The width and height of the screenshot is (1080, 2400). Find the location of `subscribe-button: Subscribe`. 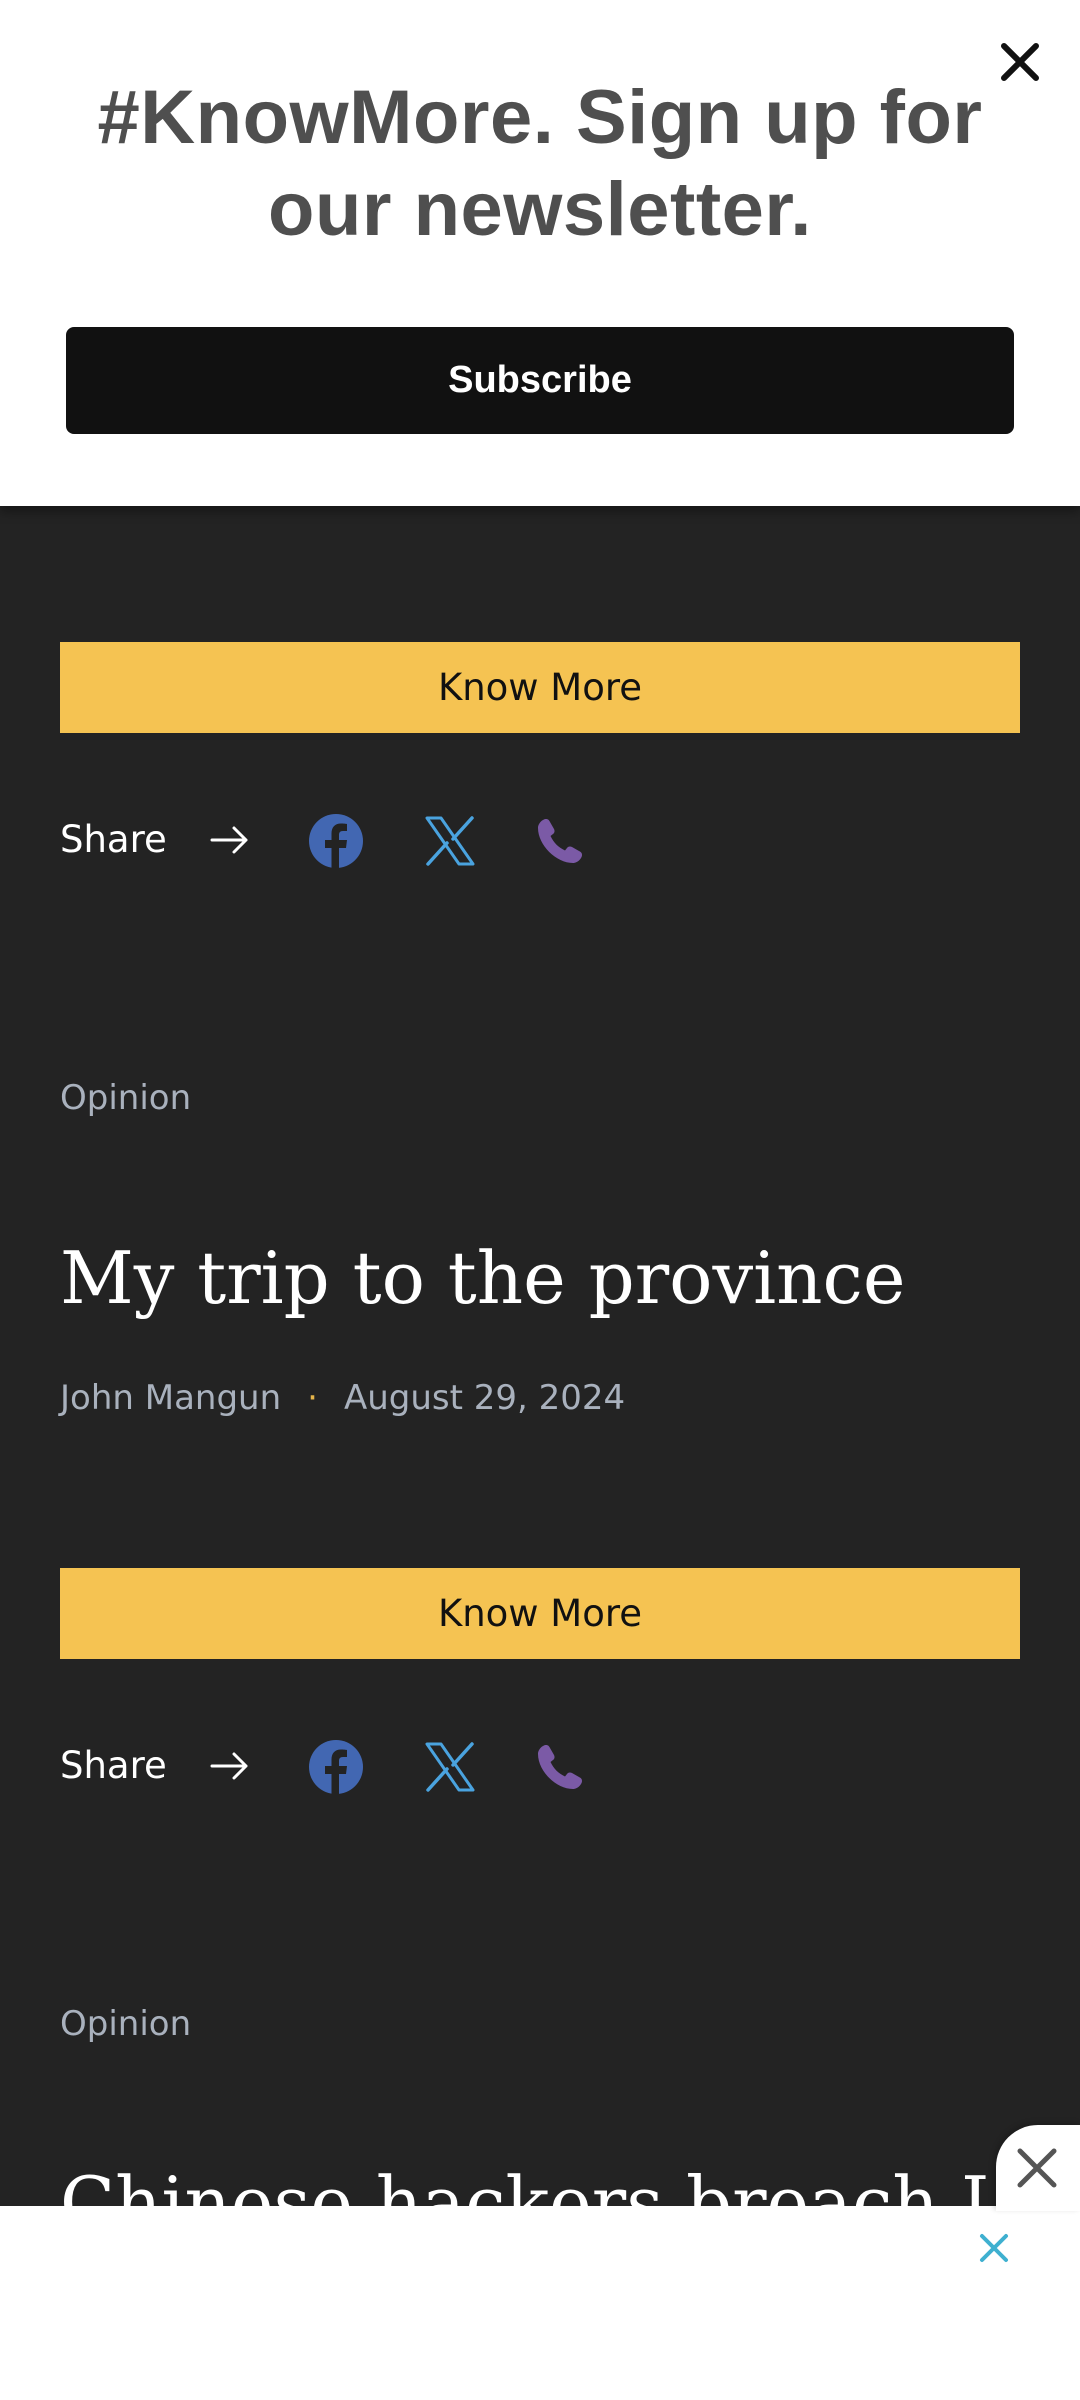

subscribe-button: Subscribe is located at coordinates (540, 380).